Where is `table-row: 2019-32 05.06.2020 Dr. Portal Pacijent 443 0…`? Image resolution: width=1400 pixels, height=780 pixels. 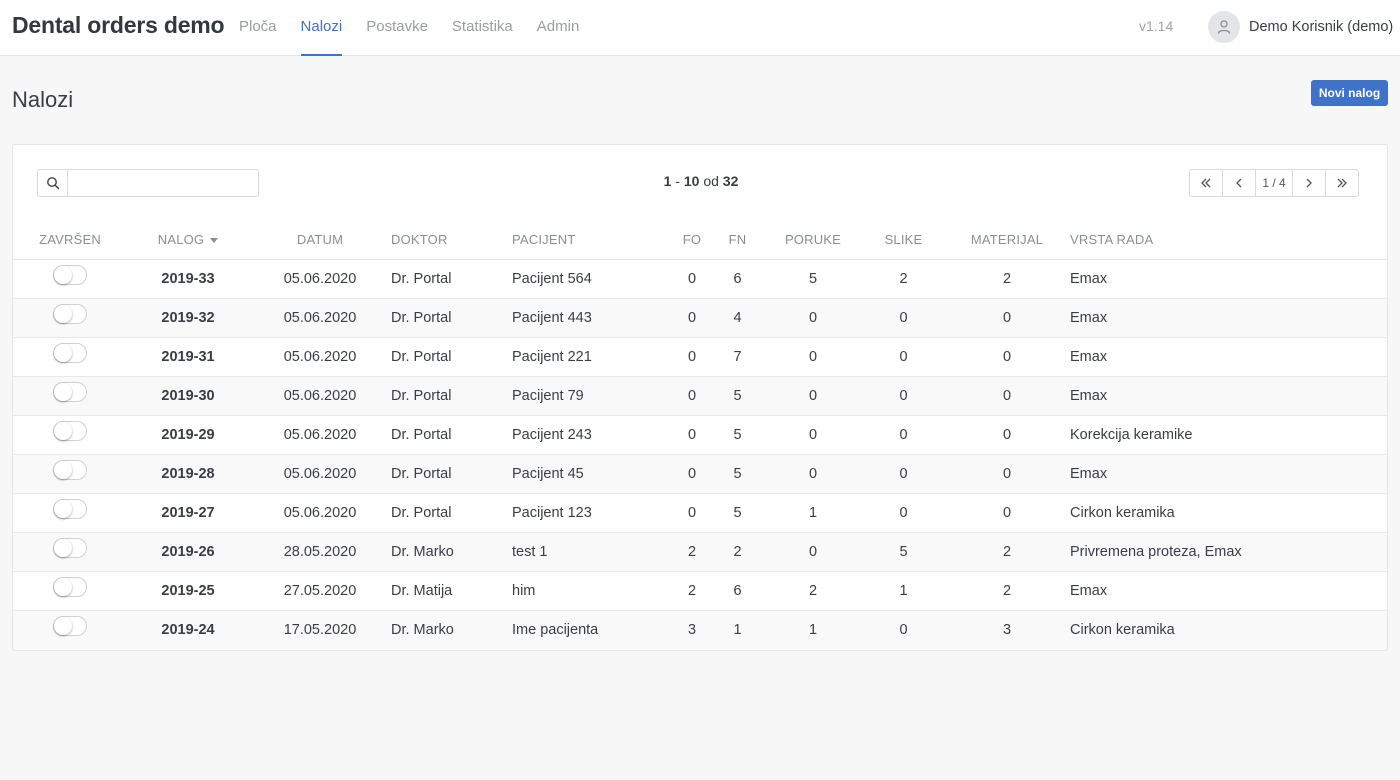
table-row: 2019-32 05.06.2020 Dr. Portal Pacijent 443 0… is located at coordinates (700, 318).